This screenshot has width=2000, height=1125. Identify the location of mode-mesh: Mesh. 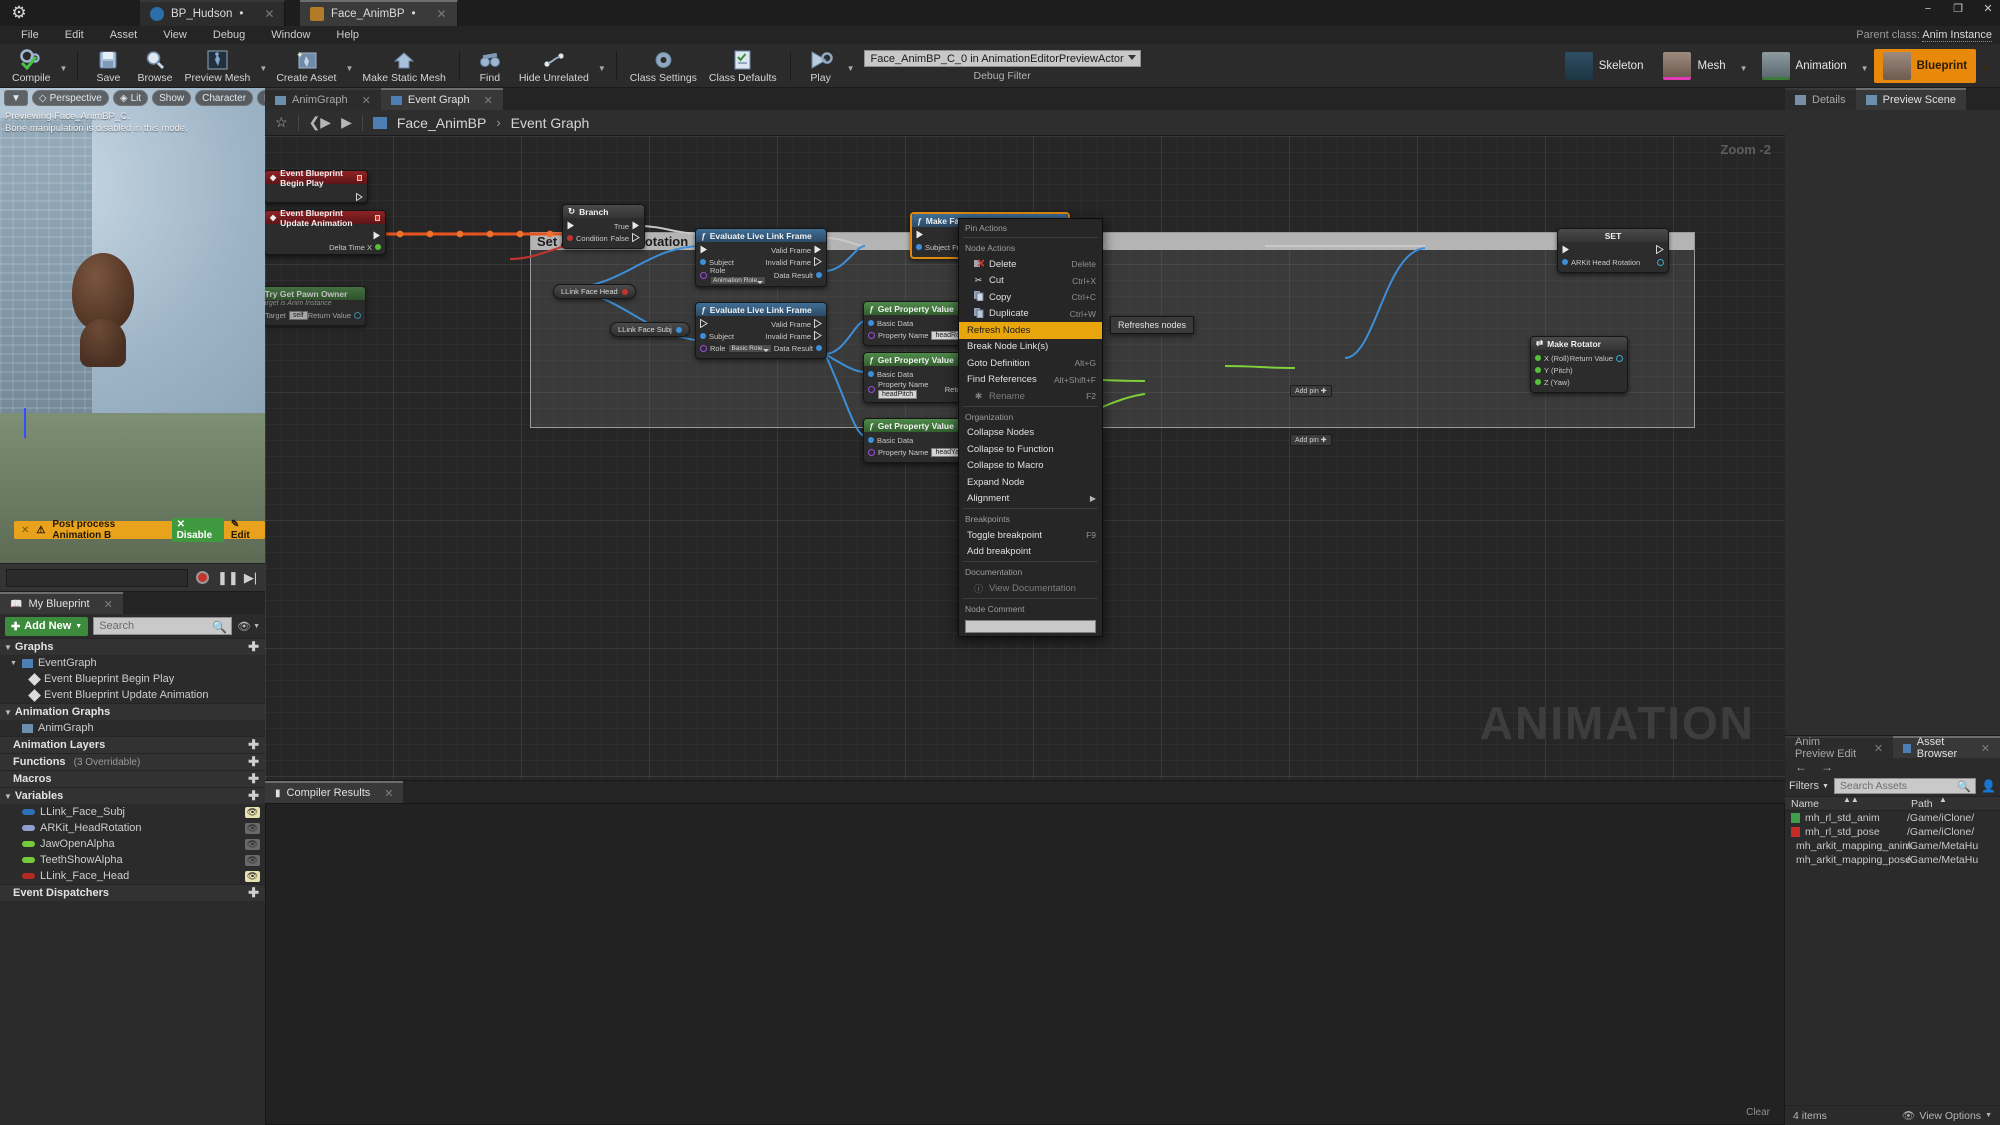
(1694, 66).